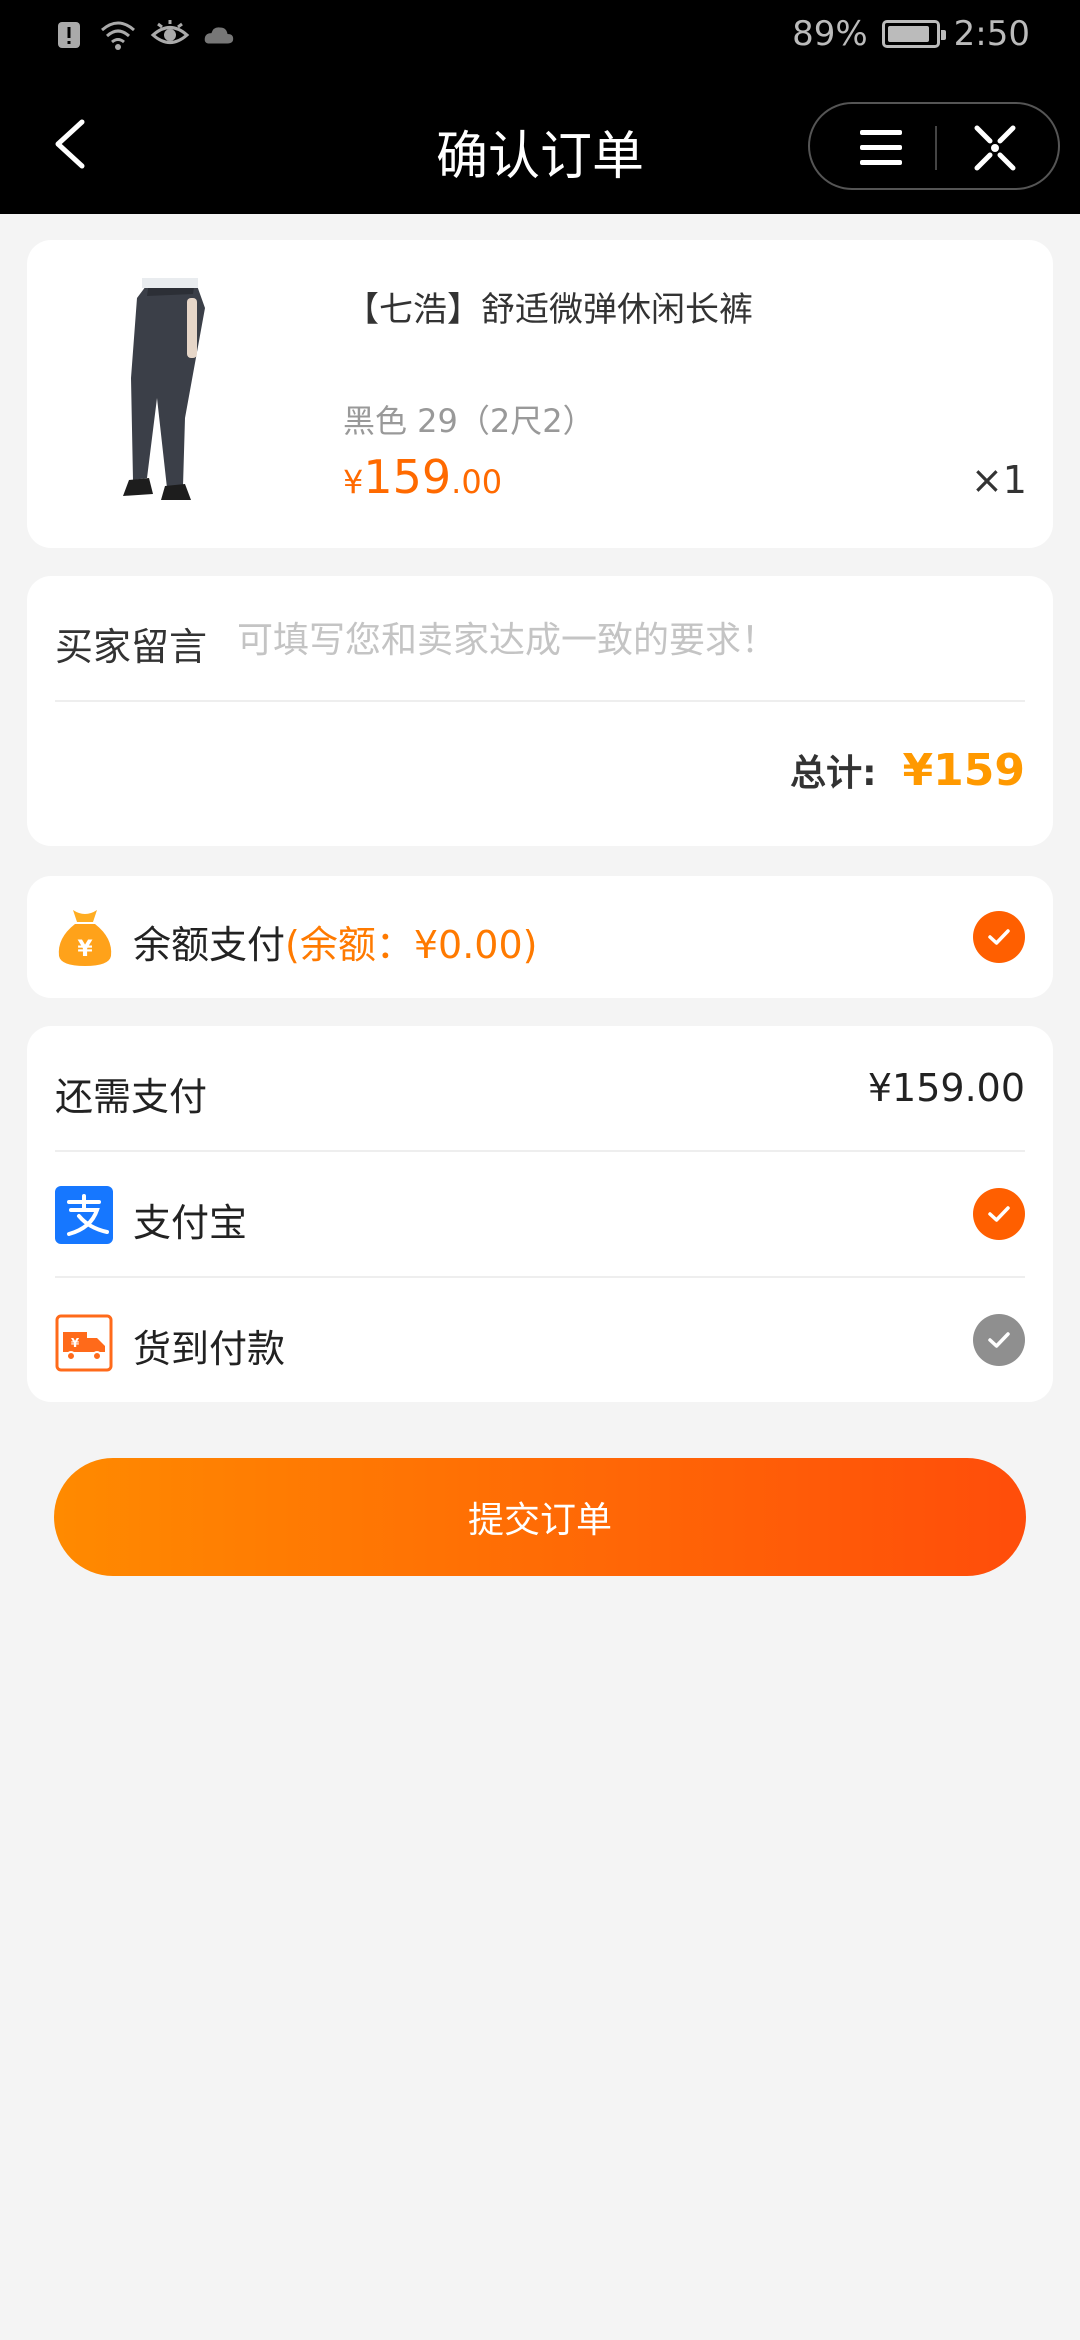 The width and height of the screenshot is (1080, 2340). I want to click on battery-percent: 89%, so click(830, 34).